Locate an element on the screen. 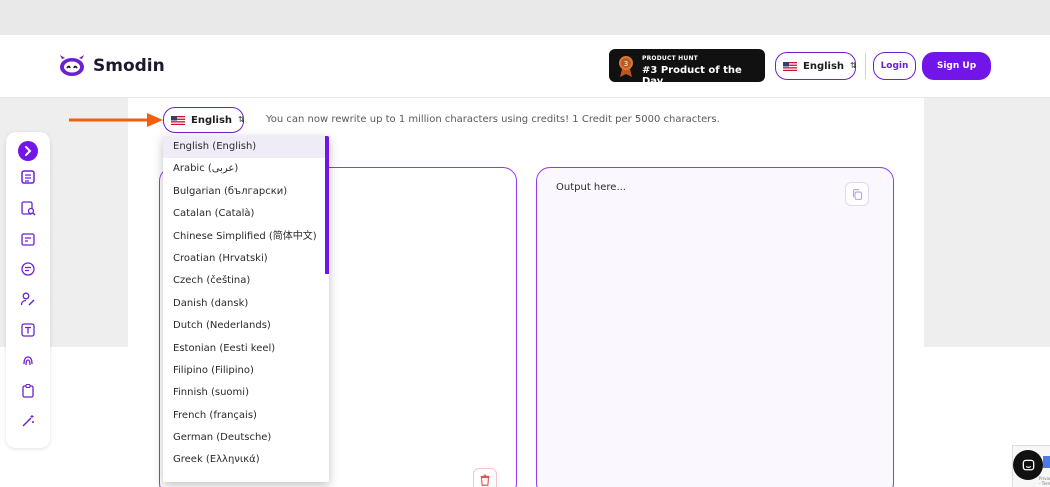 The height and width of the screenshot is (487, 1050). login-button: Login is located at coordinates (894, 66).